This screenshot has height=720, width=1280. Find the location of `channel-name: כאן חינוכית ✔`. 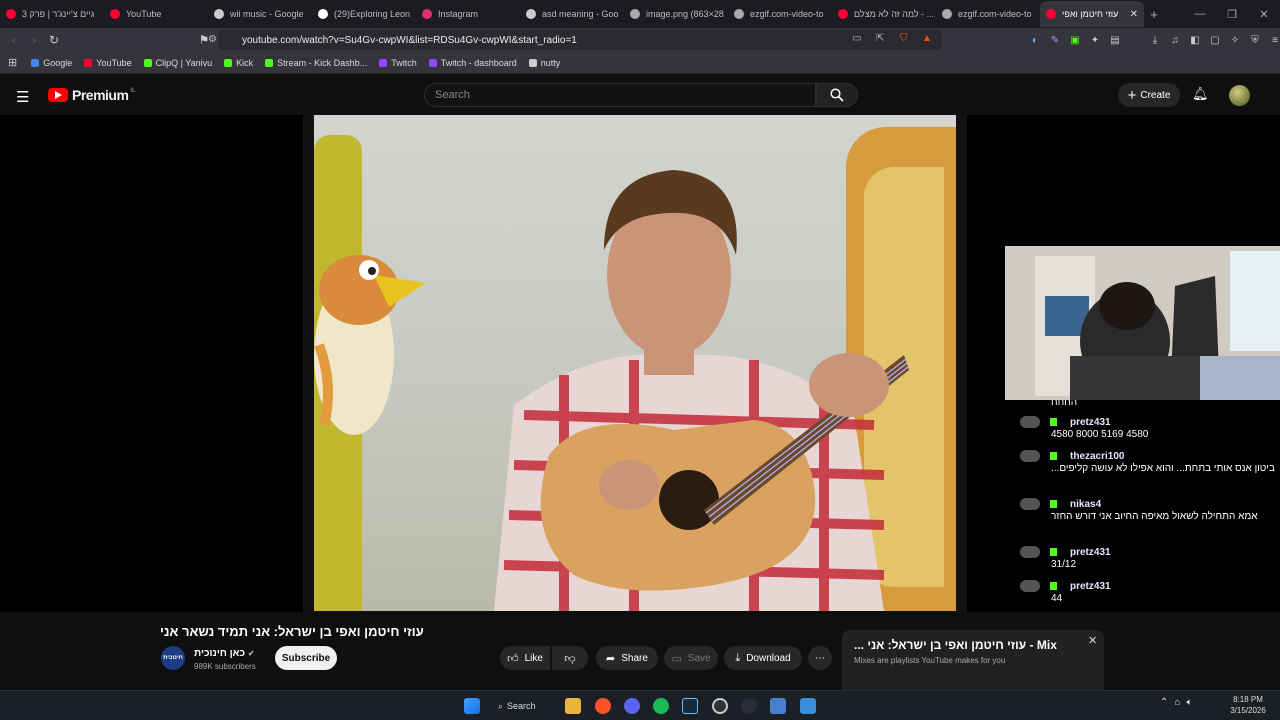

channel-name: כאן חינוכית ✔ is located at coordinates (224, 653).